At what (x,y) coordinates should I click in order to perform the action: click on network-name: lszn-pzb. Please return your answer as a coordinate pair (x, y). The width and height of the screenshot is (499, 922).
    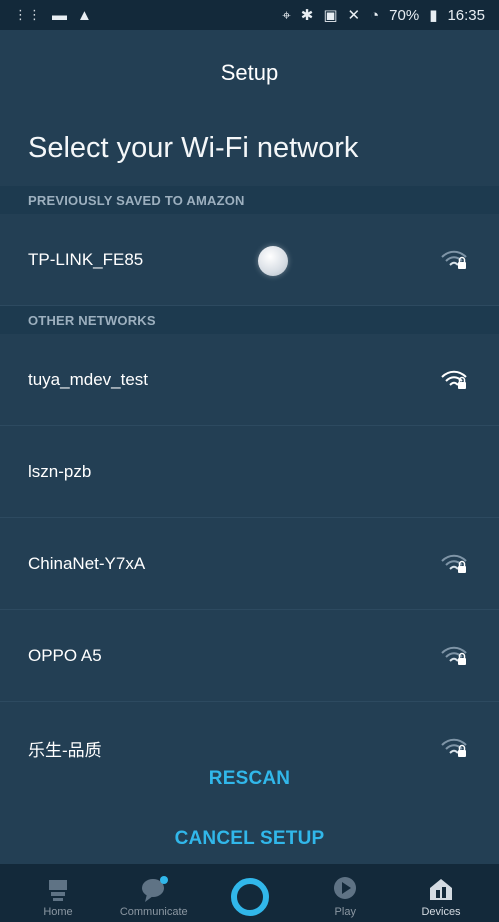
    Looking at the image, I should click on (60, 471).